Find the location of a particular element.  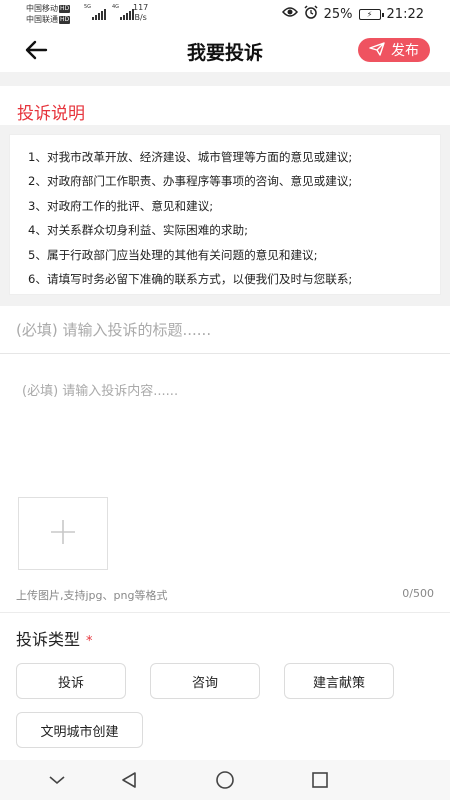

notice-section-title: 投诉说明 is located at coordinates (51, 114).